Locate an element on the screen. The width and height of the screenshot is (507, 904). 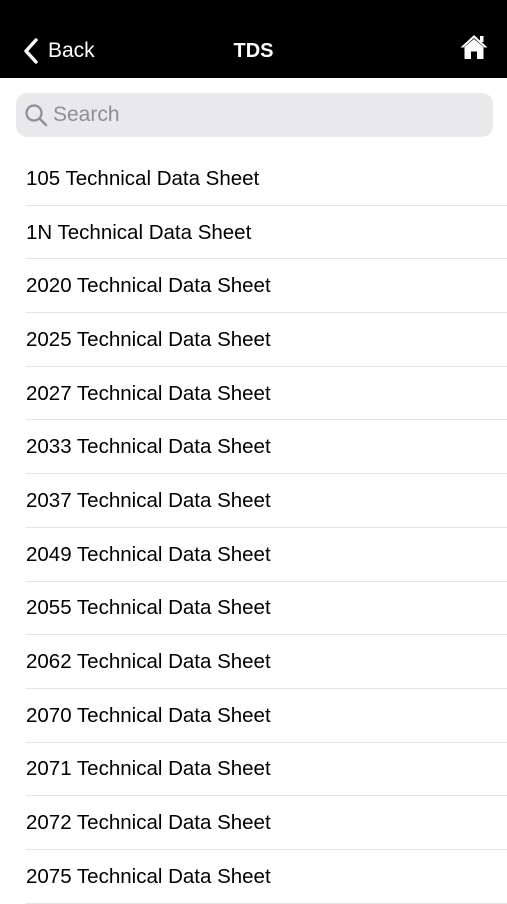
list-item: 2070 Technical Data Sheet is located at coordinates (253, 716).